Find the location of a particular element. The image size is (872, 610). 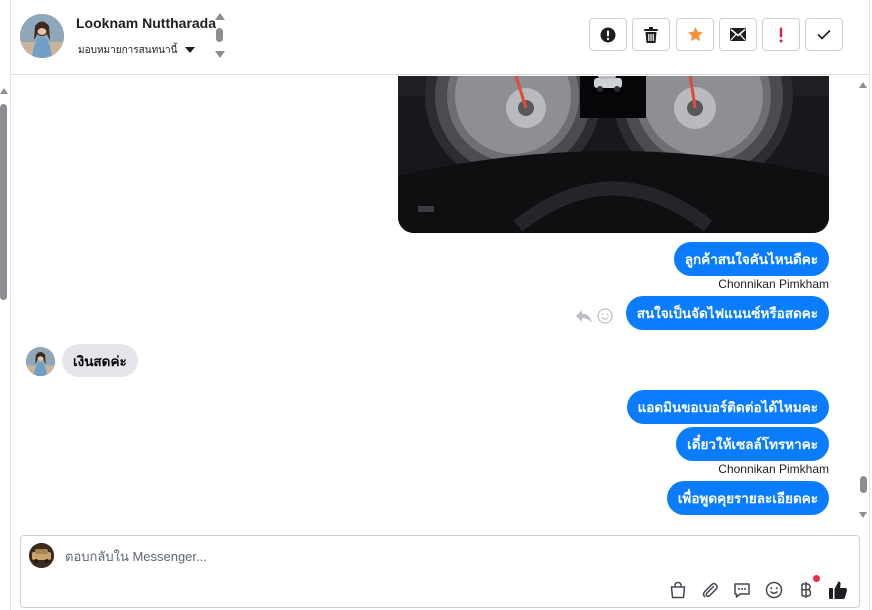

shopping-bag-icon is located at coordinates (678, 590).